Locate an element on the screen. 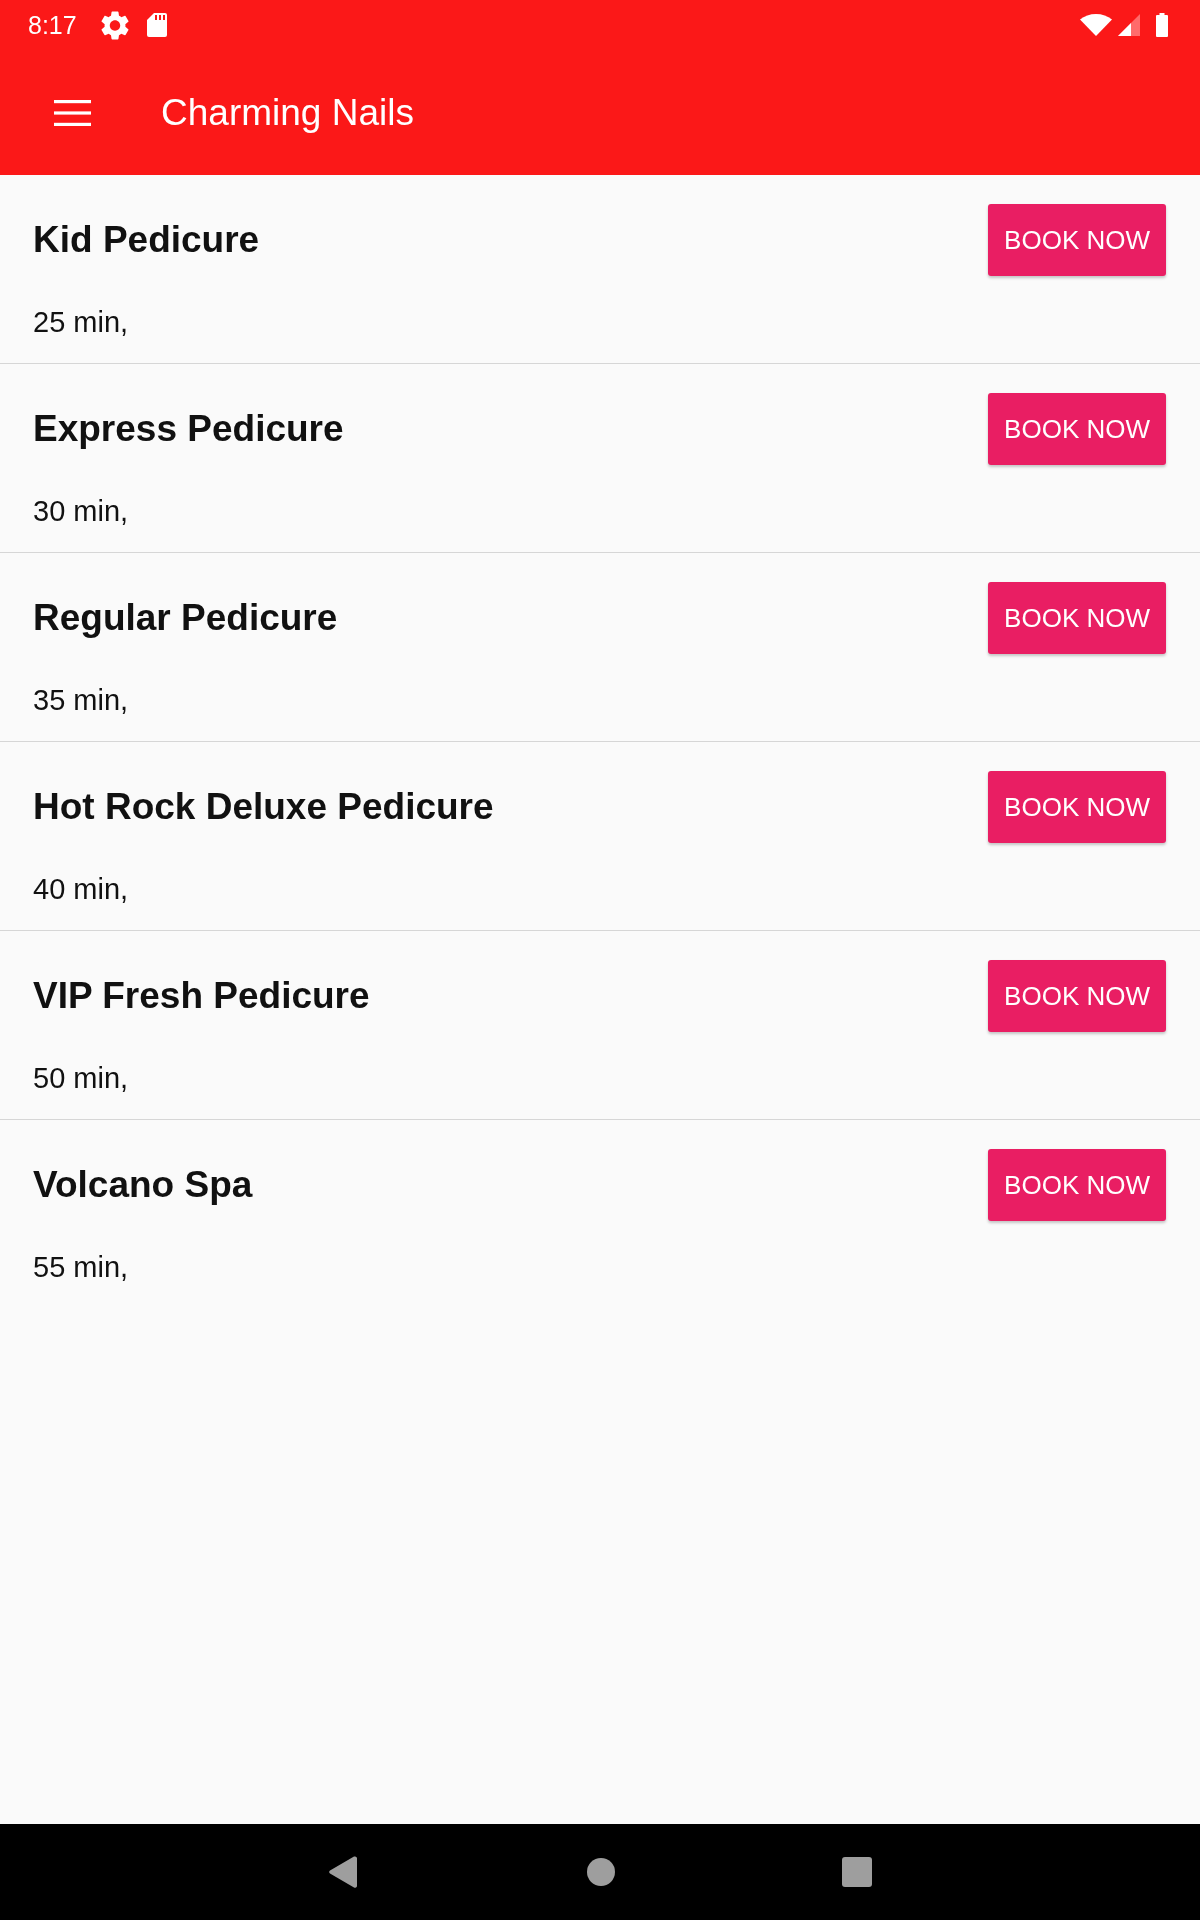 This screenshot has width=1200, height=1920. app-title: Charming Nails is located at coordinates (287, 112).